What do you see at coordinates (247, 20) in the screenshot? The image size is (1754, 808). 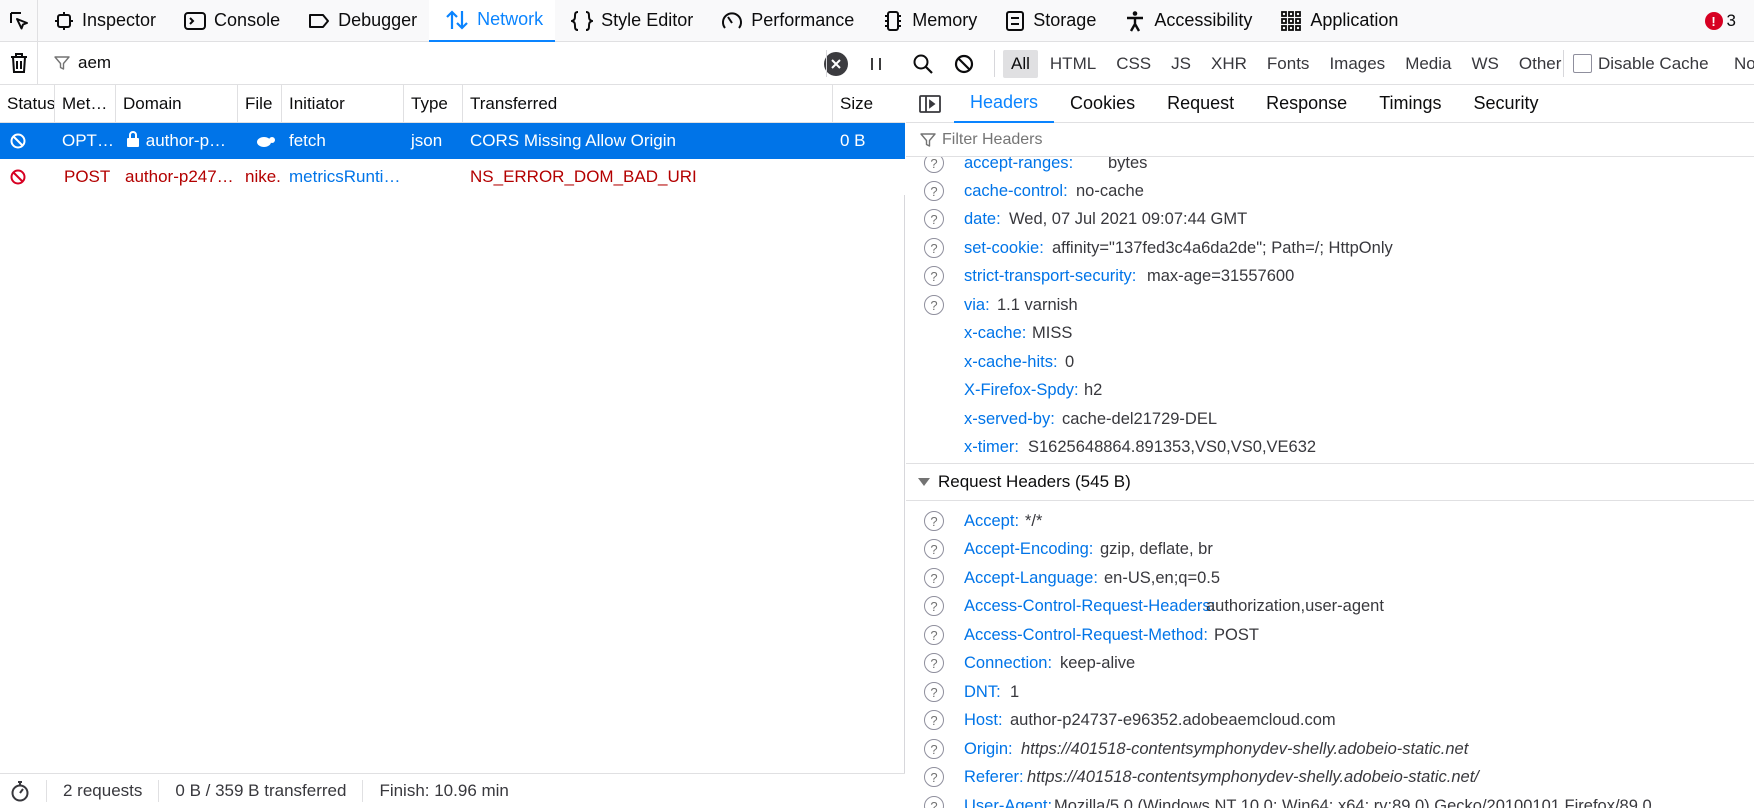 I see `tab-label: Console` at bounding box center [247, 20].